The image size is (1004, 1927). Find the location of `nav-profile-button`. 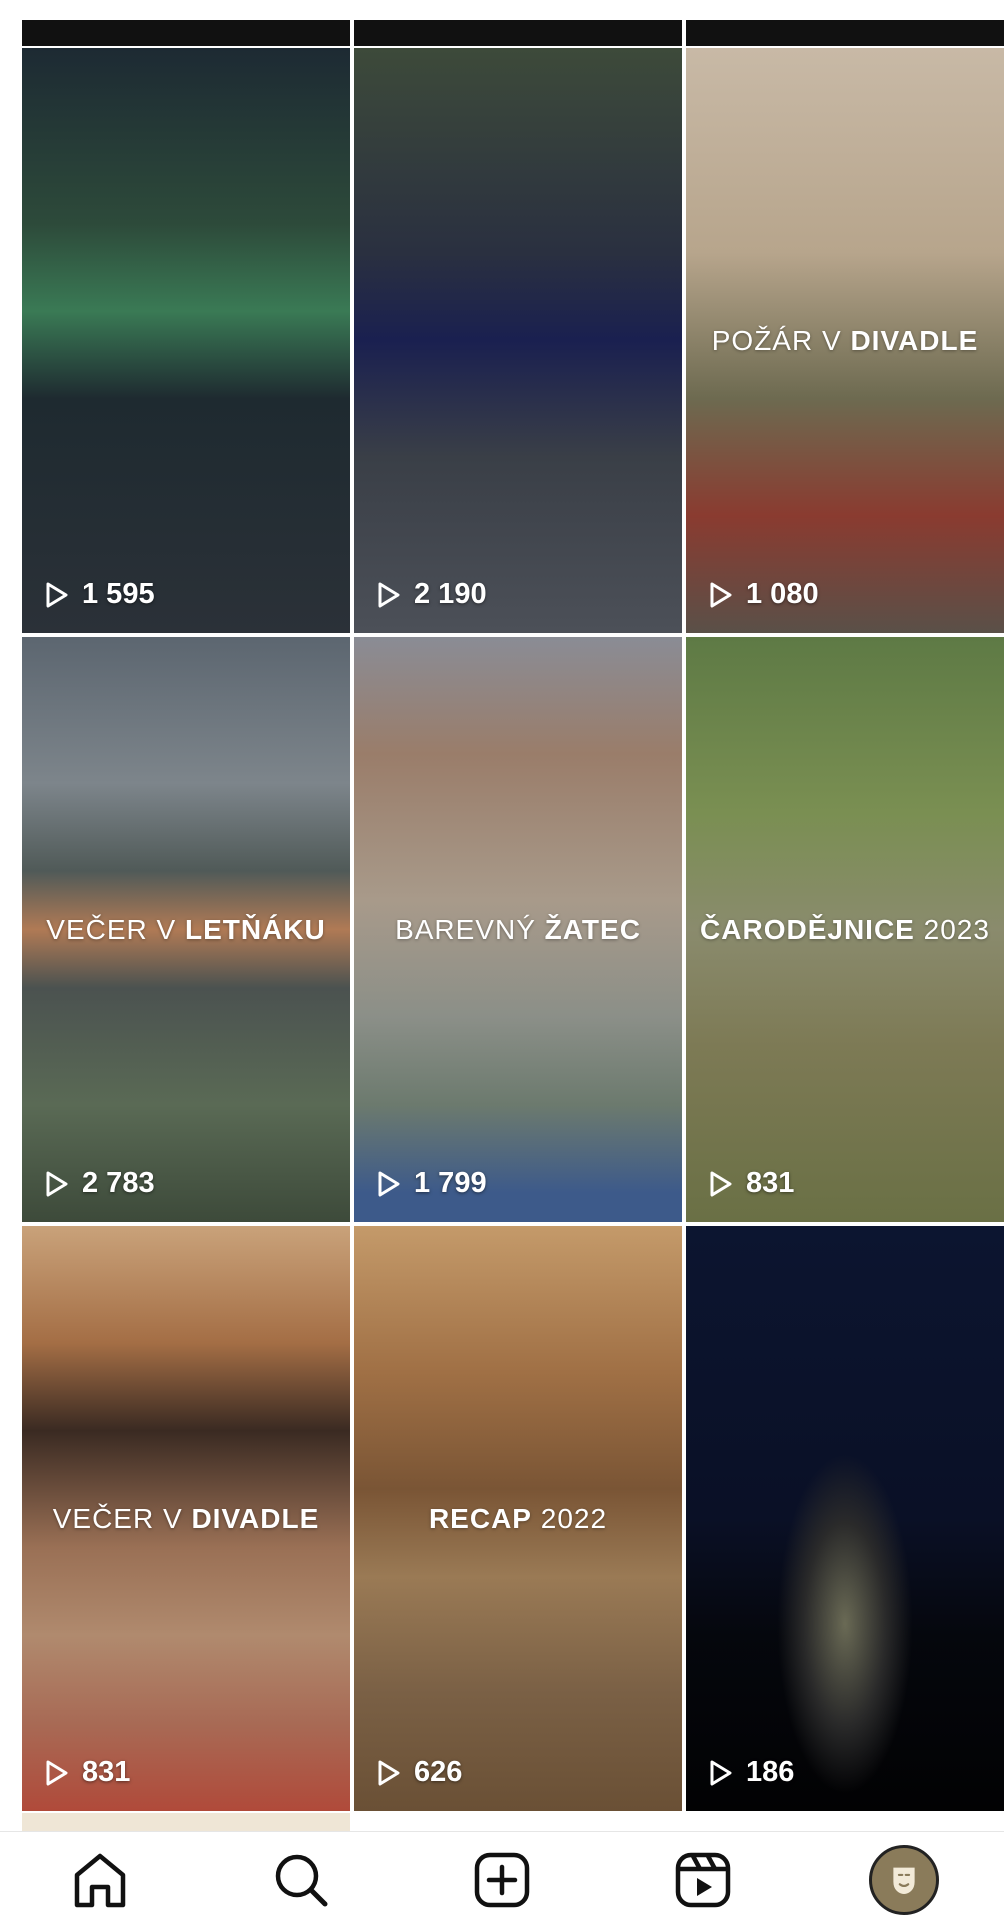

nav-profile-button is located at coordinates (904, 1880).